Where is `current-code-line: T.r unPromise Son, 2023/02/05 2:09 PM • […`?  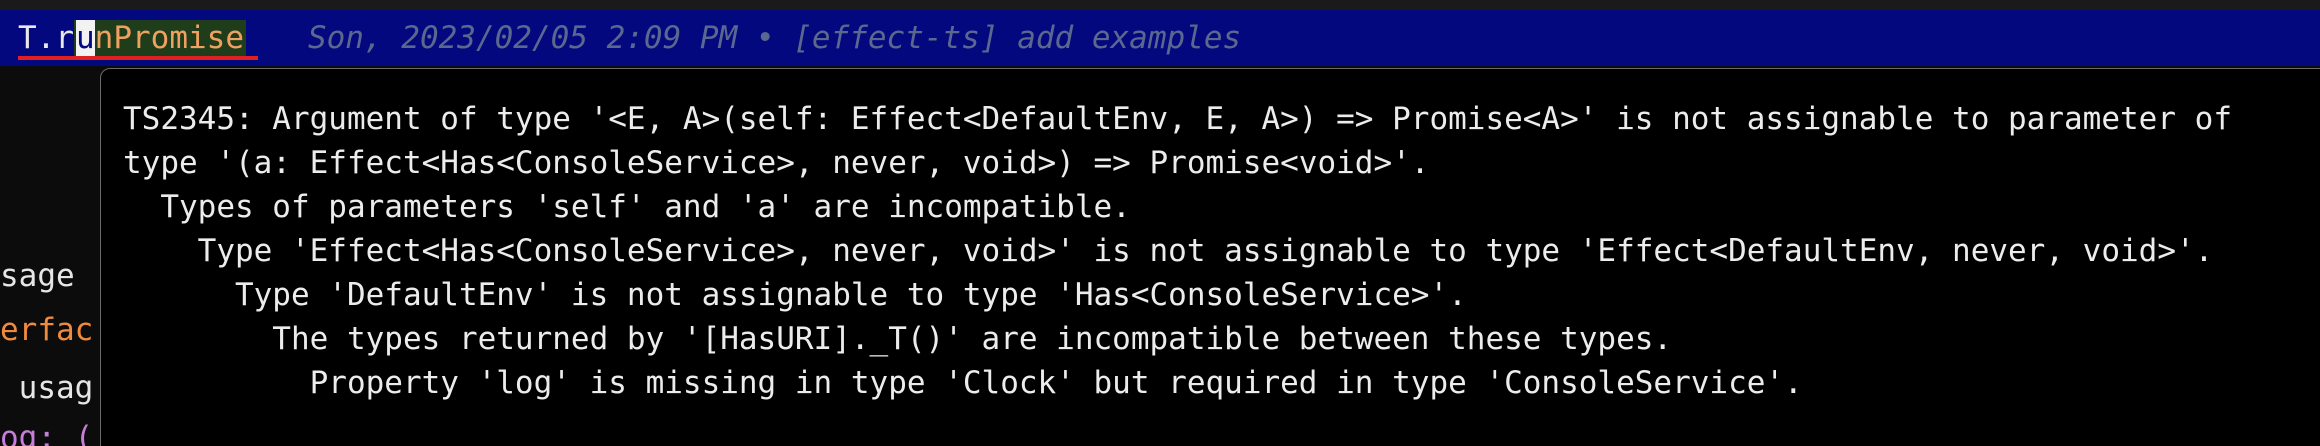 current-code-line: T.r unPromise Son, 2023/02/05 2:09 PM • [… is located at coordinates (1160, 38).